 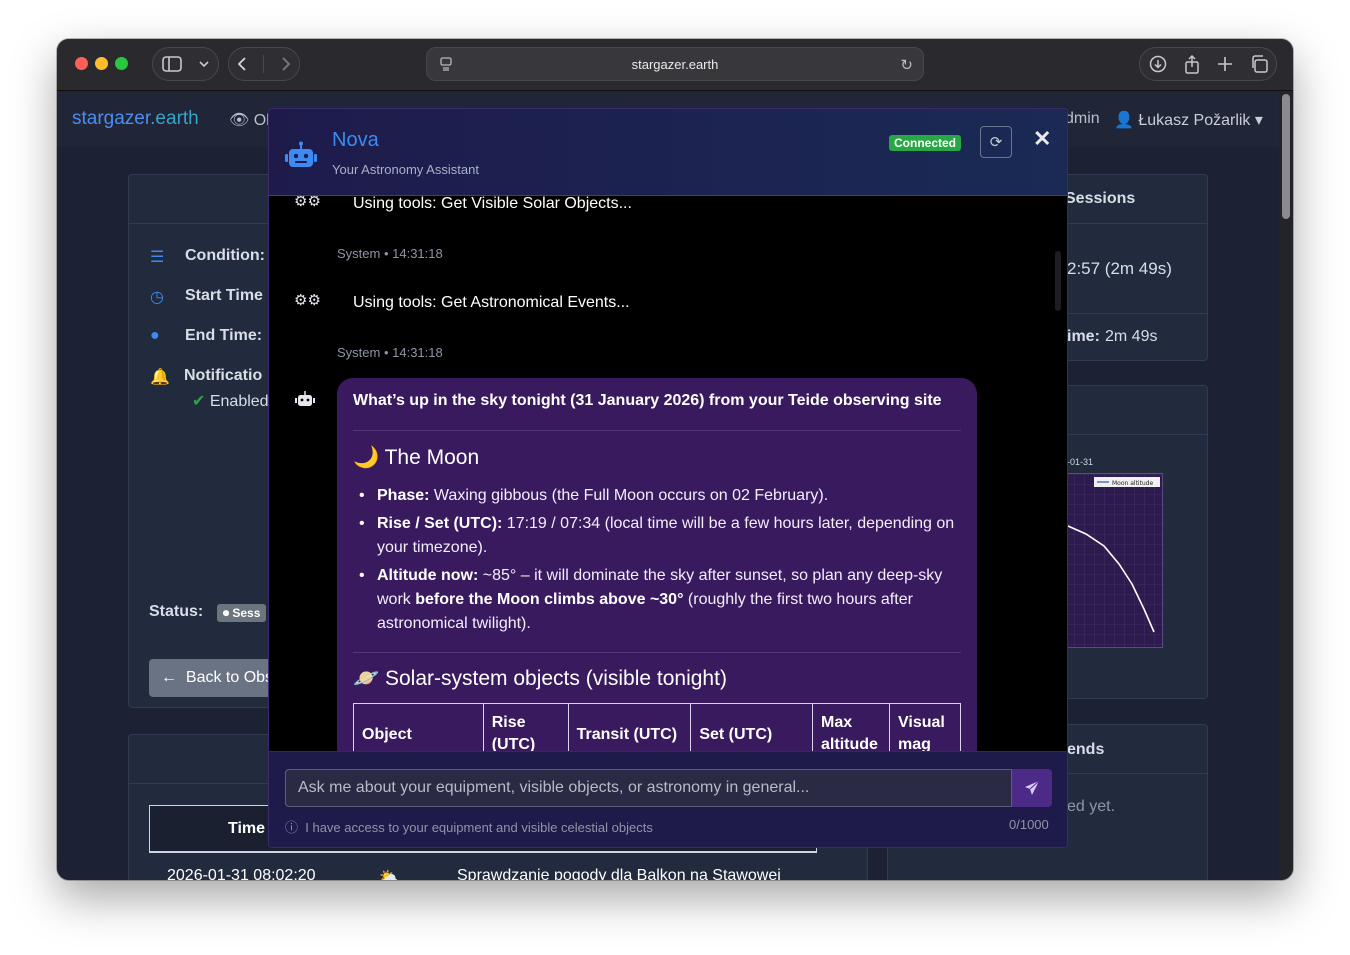 I want to click on bot-subtitle: Your Astronomy Assistant, so click(x=405, y=169).